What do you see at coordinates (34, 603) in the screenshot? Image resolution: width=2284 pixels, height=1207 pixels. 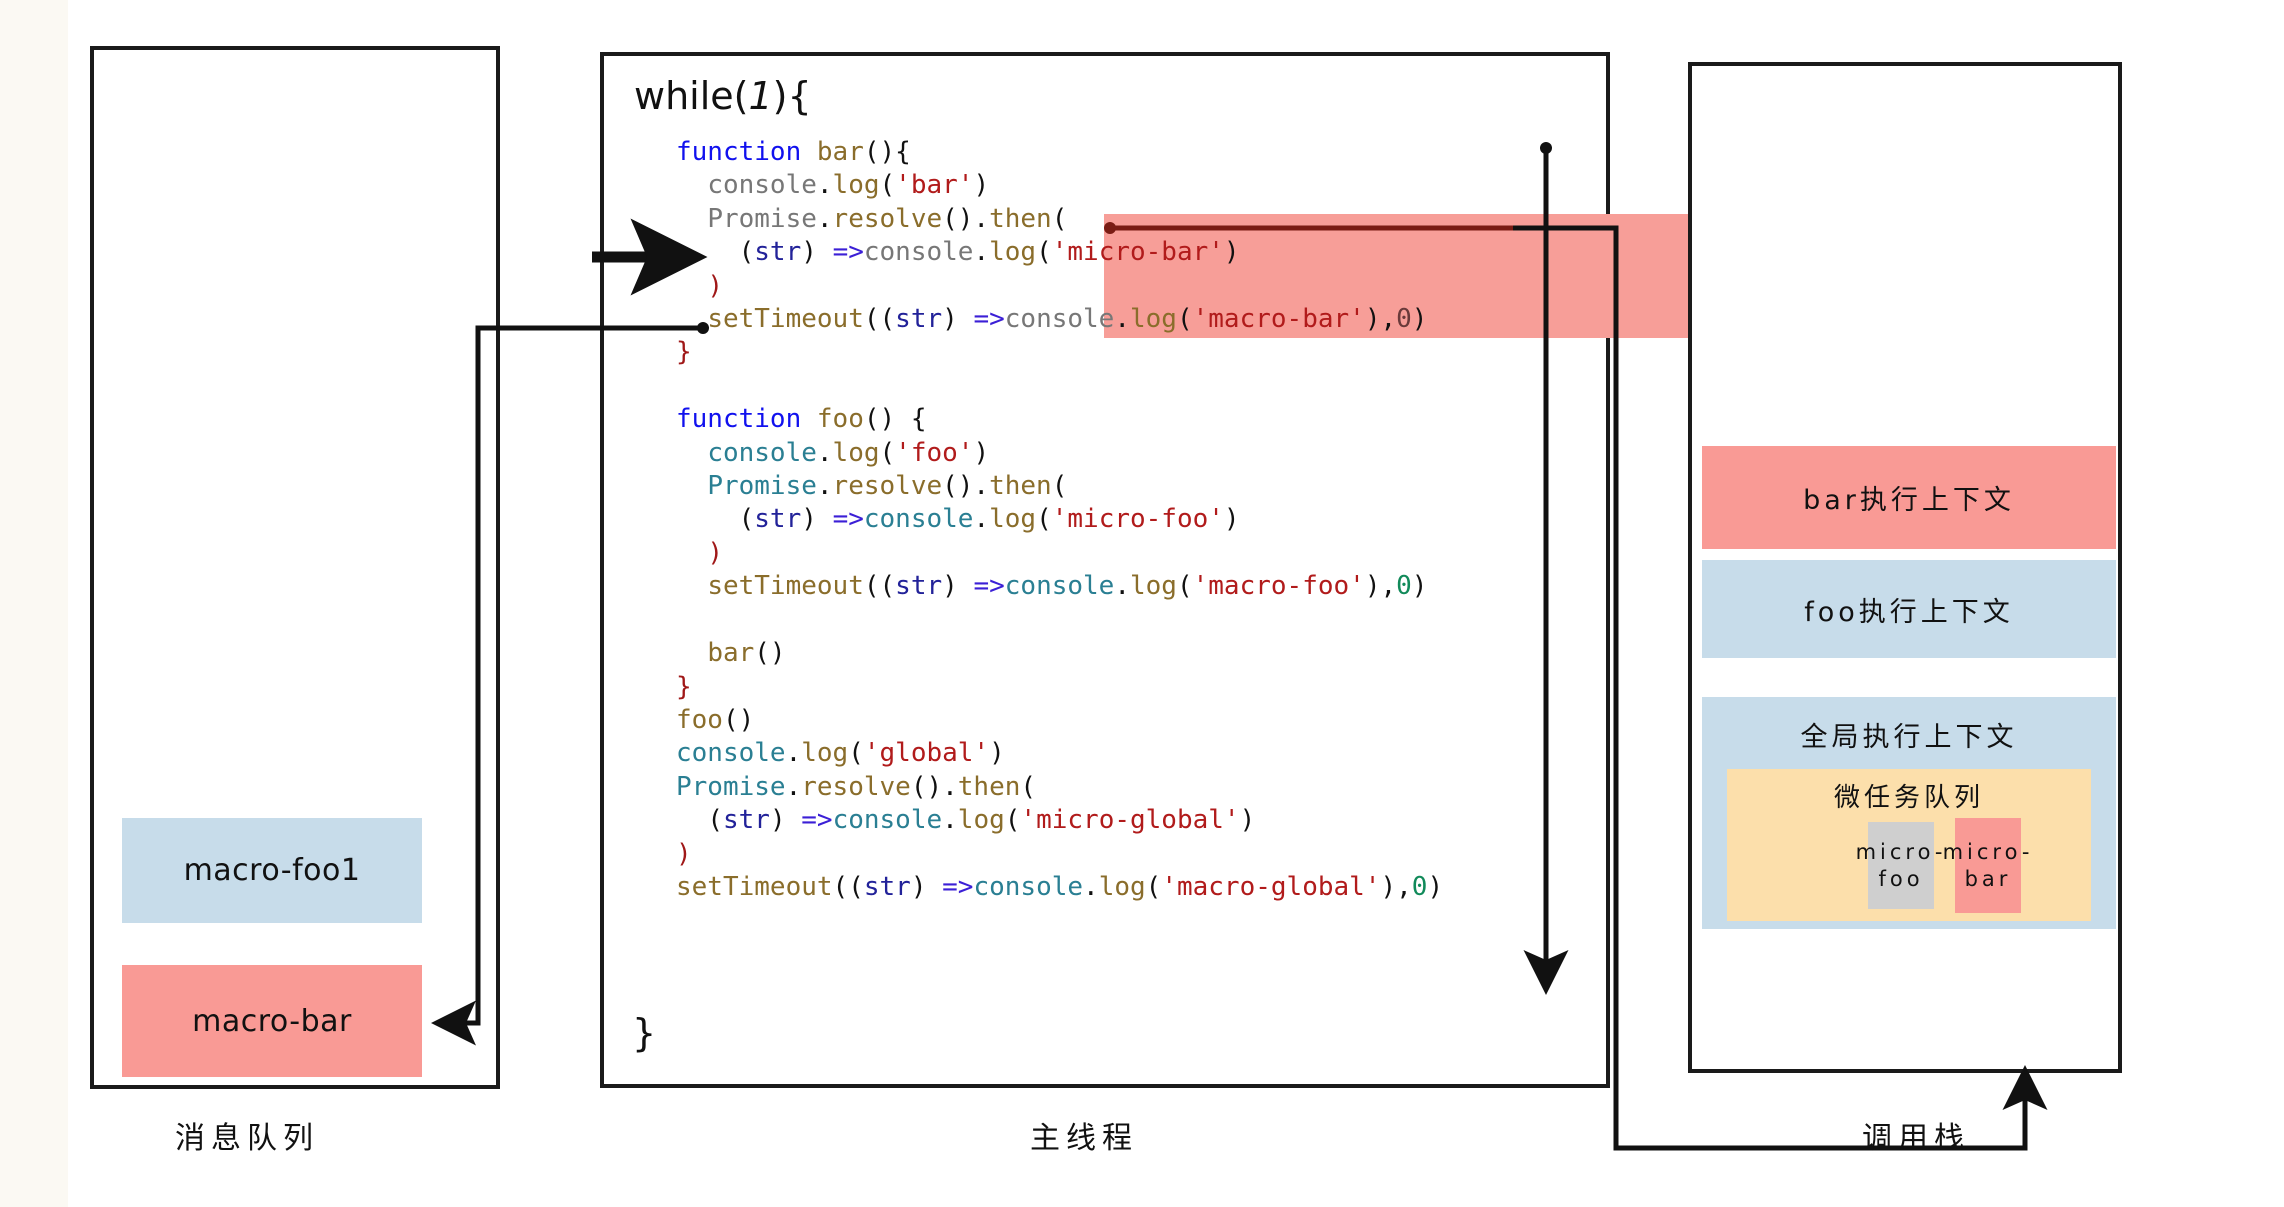 I see `left-margin-strip` at bounding box center [34, 603].